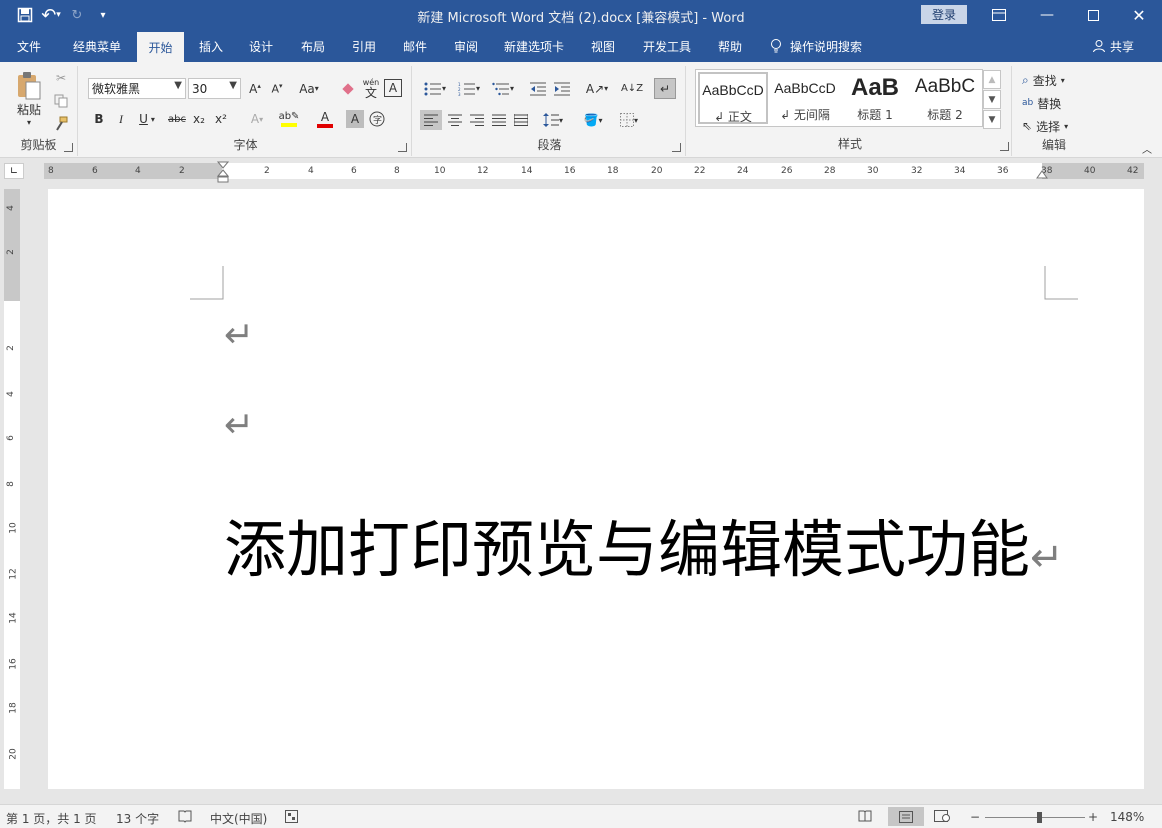 The height and width of the screenshot is (828, 1162). What do you see at coordinates (906, 816) in the screenshot?
I see `print-layout-button` at bounding box center [906, 816].